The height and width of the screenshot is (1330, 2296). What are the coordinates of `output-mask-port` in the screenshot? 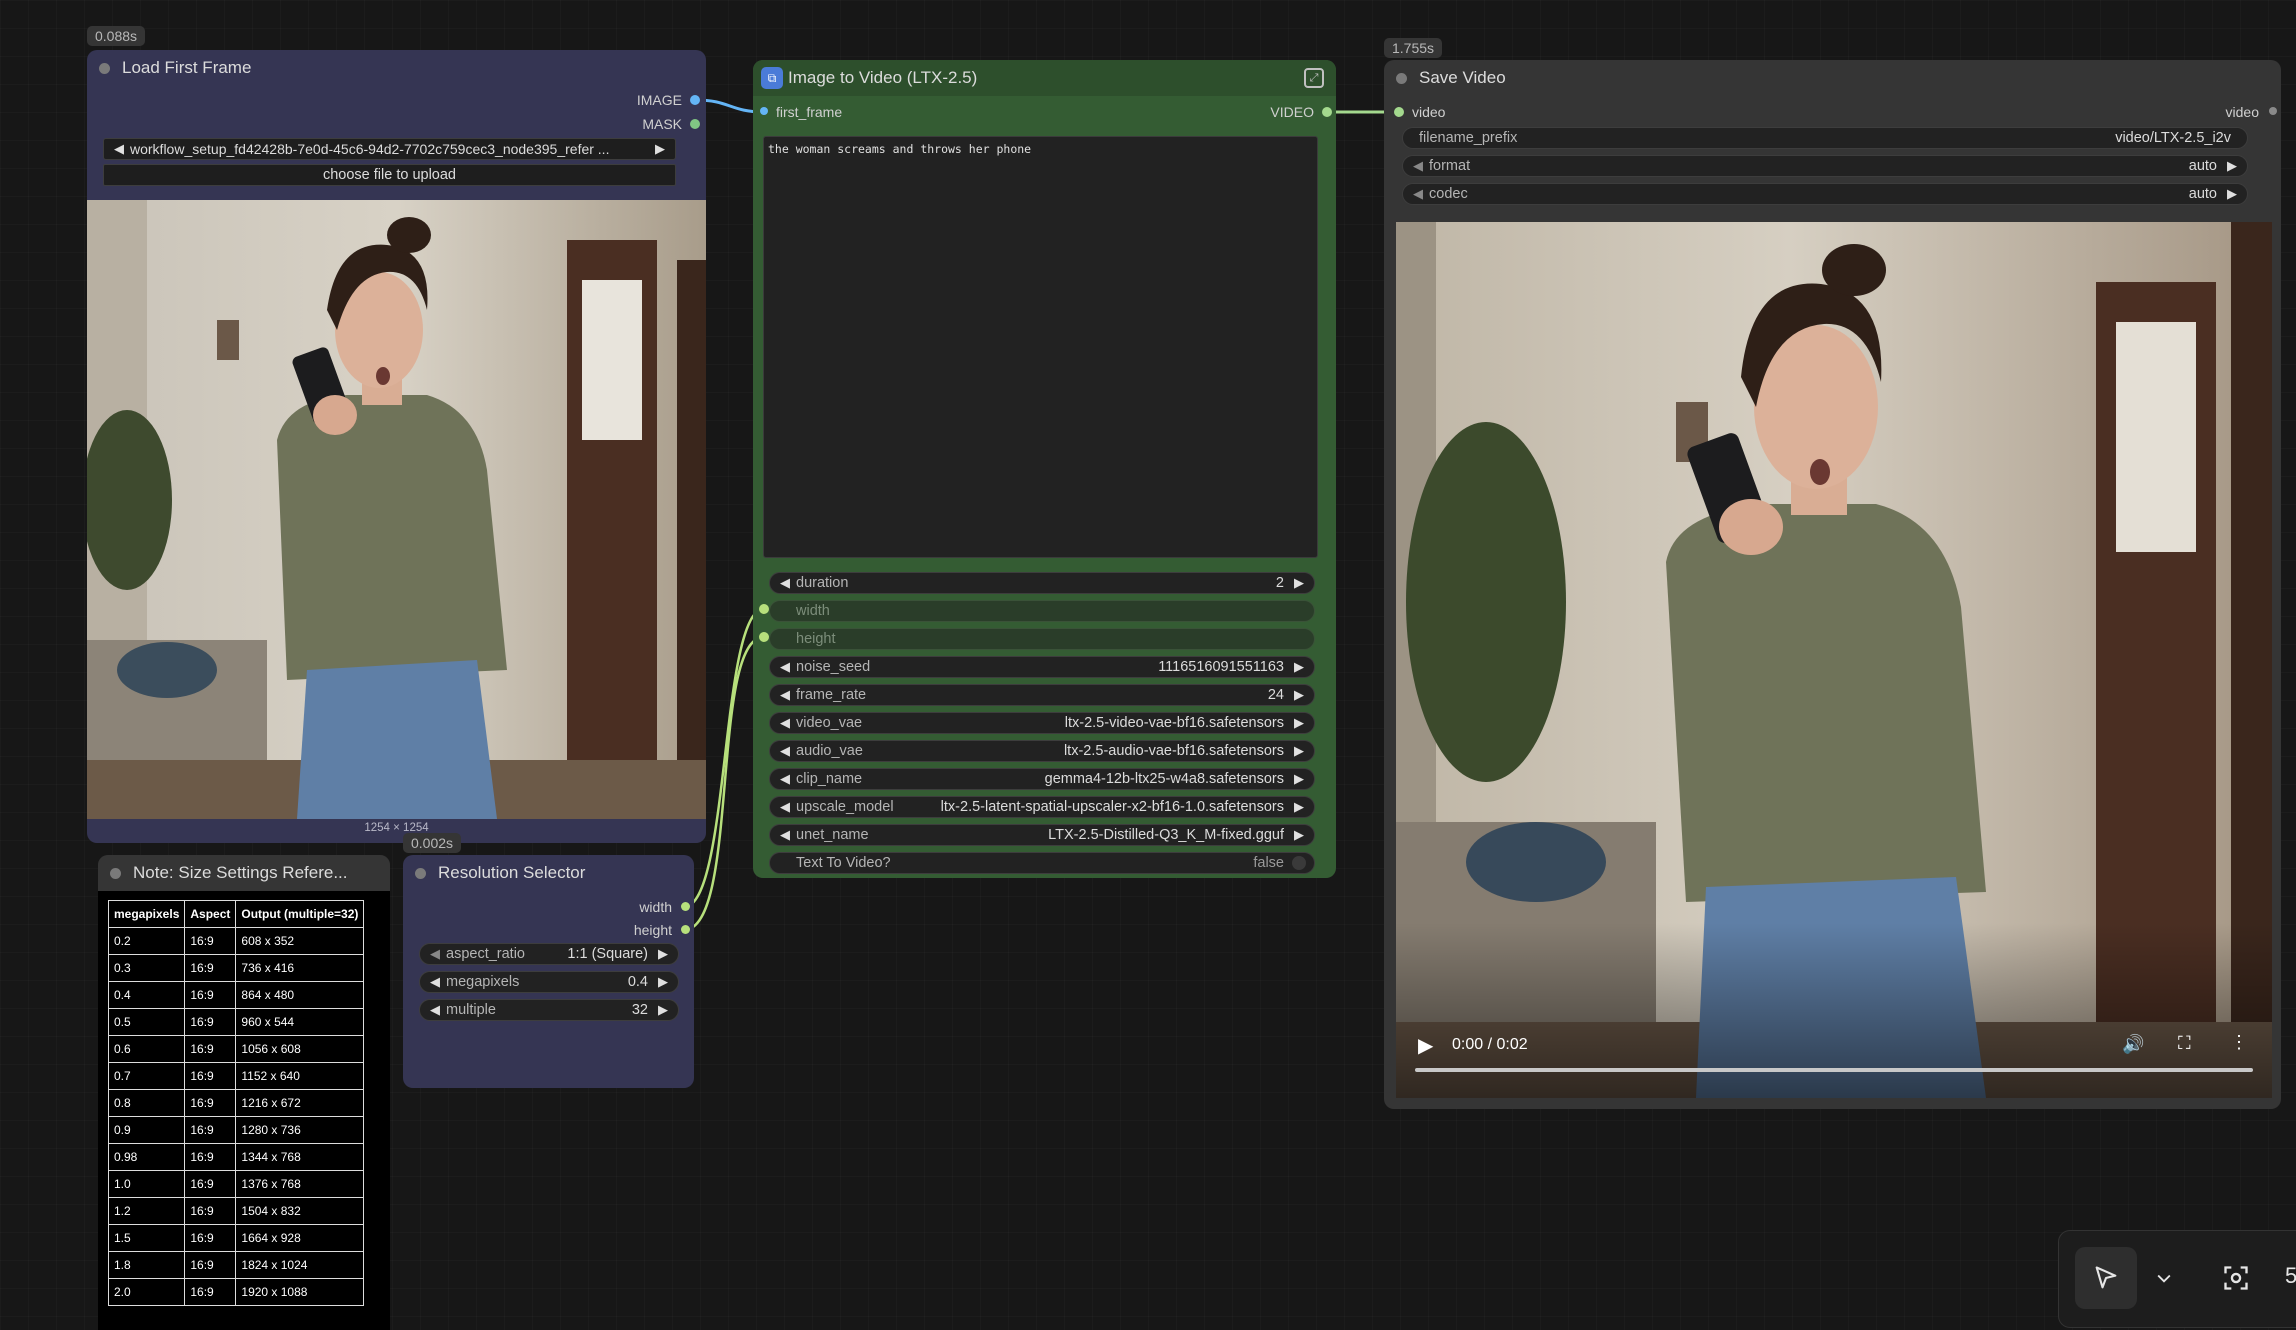 It's located at (695, 124).